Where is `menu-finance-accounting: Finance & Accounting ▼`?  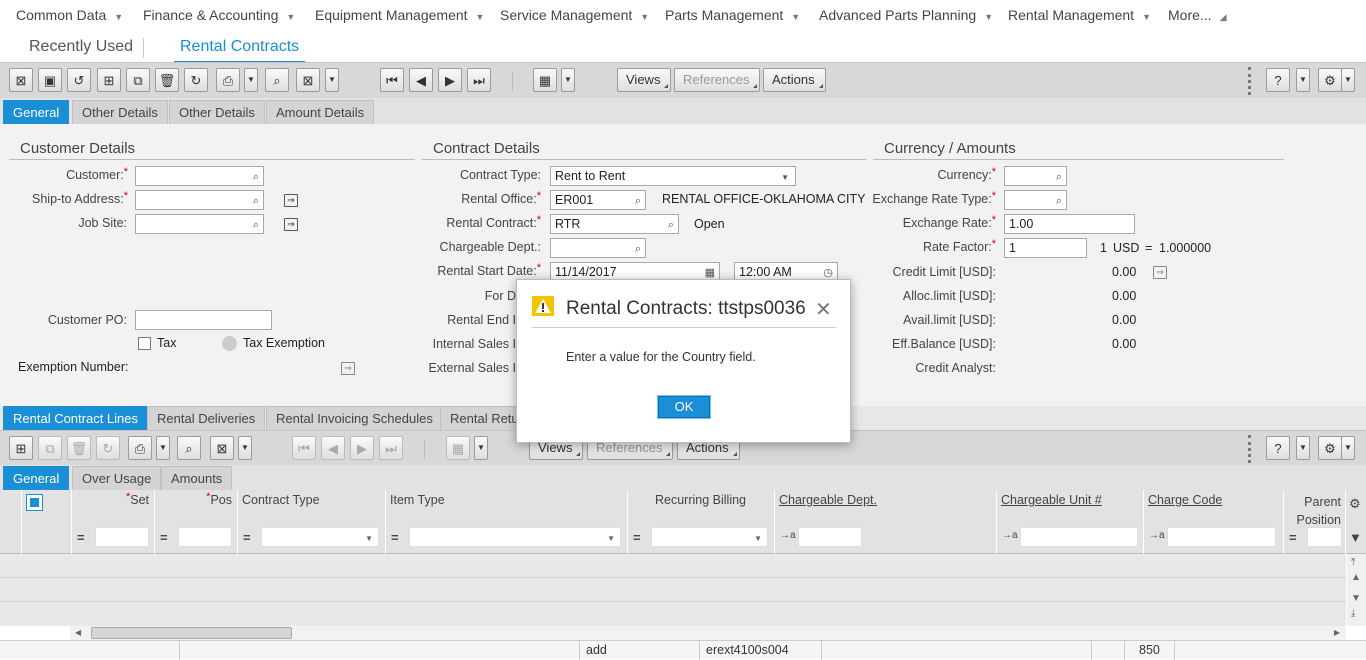 menu-finance-accounting: Finance & Accounting ▼ is located at coordinates (219, 15).